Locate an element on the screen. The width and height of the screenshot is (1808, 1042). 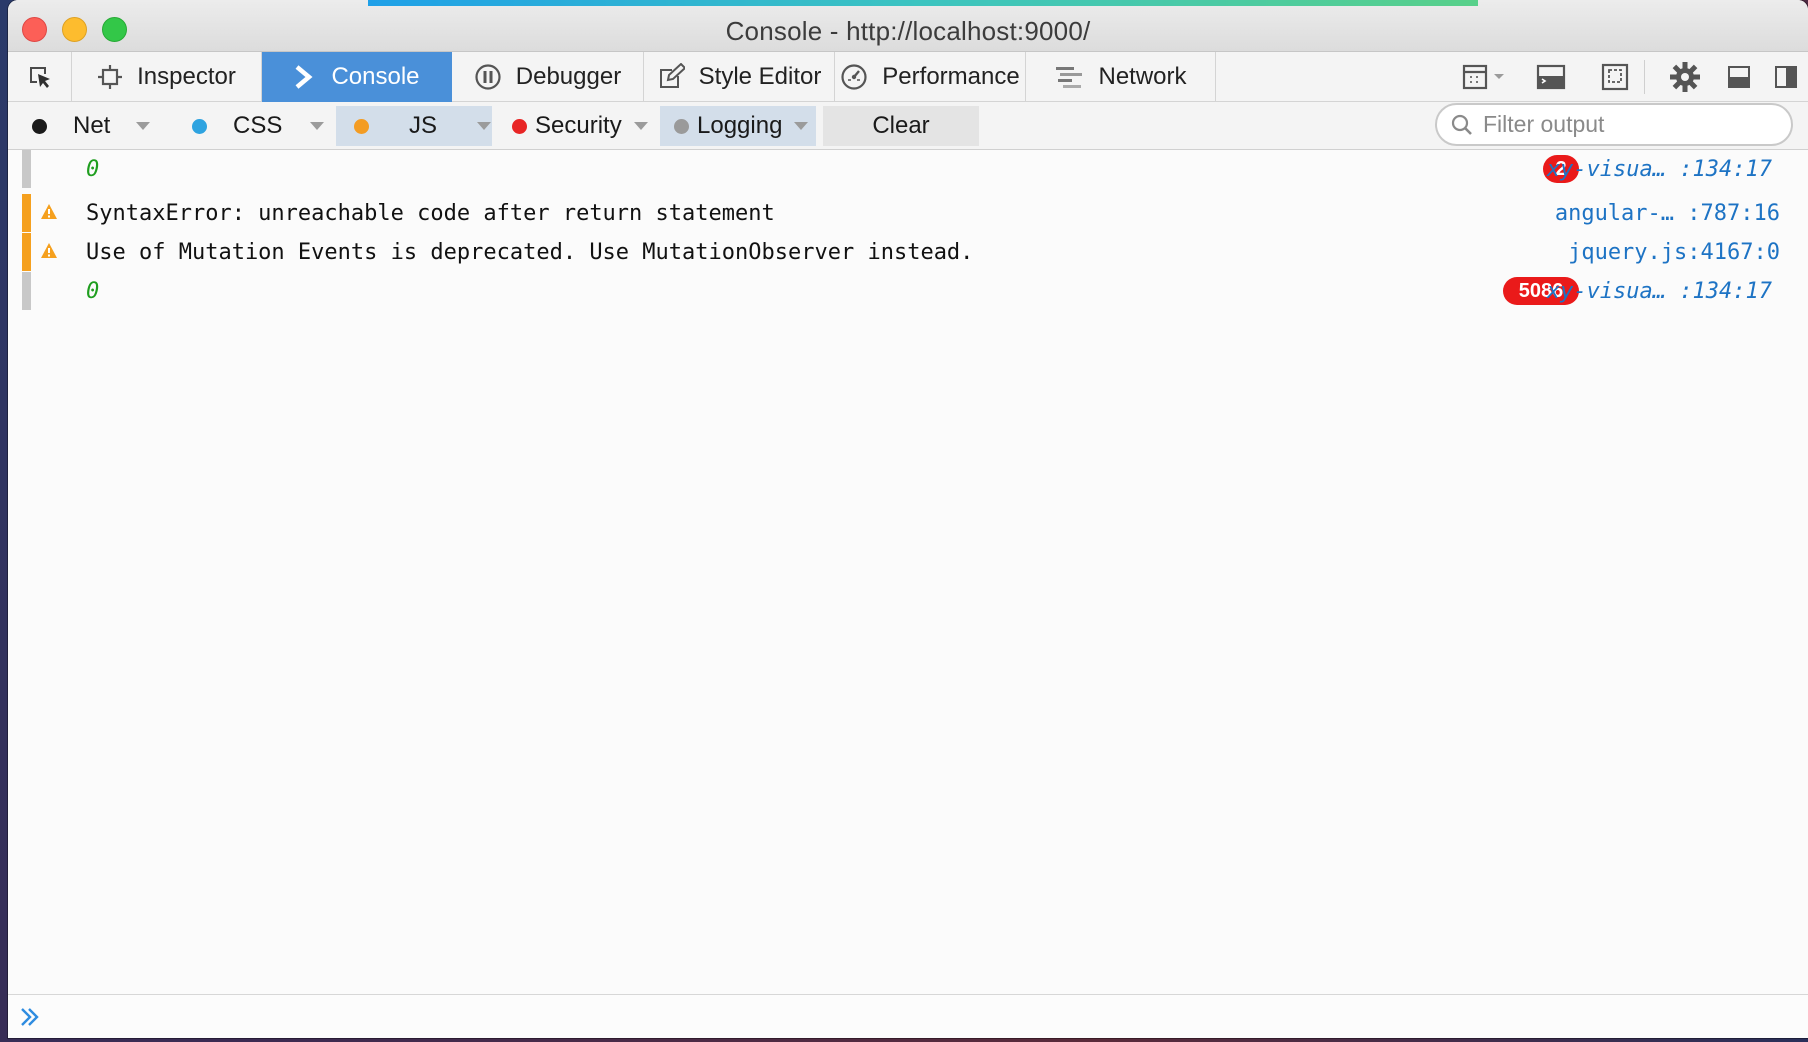
tab-network: Network is located at coordinates (1121, 77).